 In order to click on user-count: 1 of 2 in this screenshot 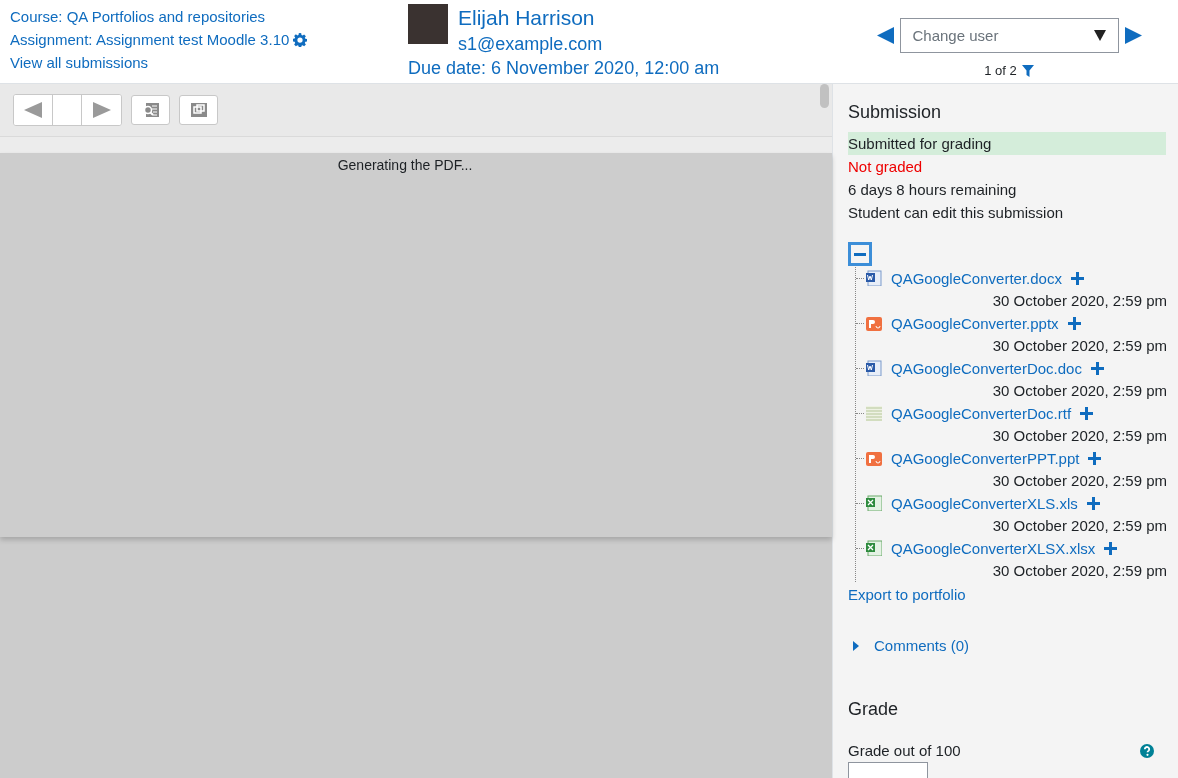, I will do `click(1000, 70)`.